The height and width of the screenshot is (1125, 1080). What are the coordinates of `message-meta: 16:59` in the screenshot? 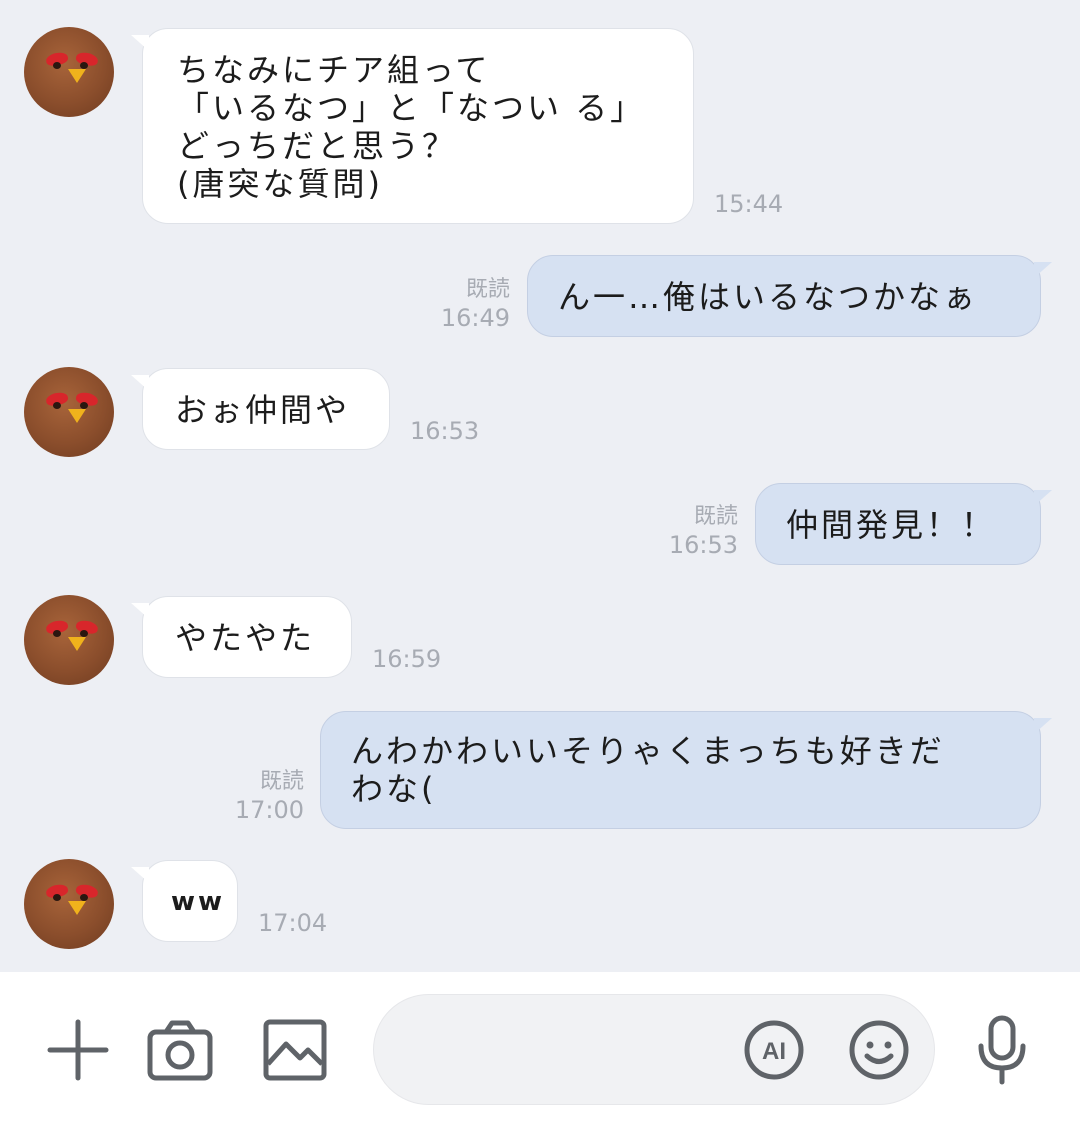 It's located at (406, 659).